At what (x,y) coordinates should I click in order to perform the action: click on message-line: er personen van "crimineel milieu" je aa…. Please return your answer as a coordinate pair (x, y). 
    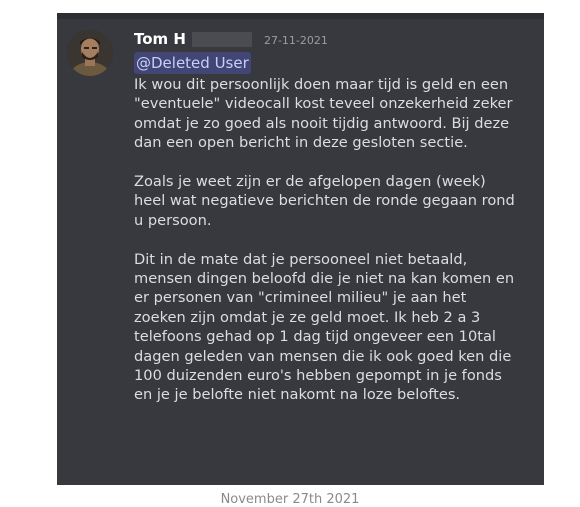
    Looking at the image, I should click on (300, 298).